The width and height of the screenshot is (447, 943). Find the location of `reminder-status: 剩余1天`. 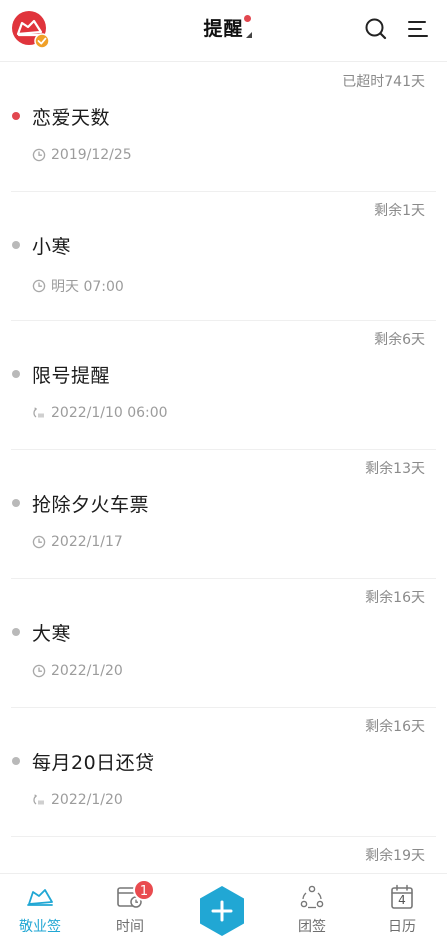

reminder-status: 剩余1天 is located at coordinates (399, 211).